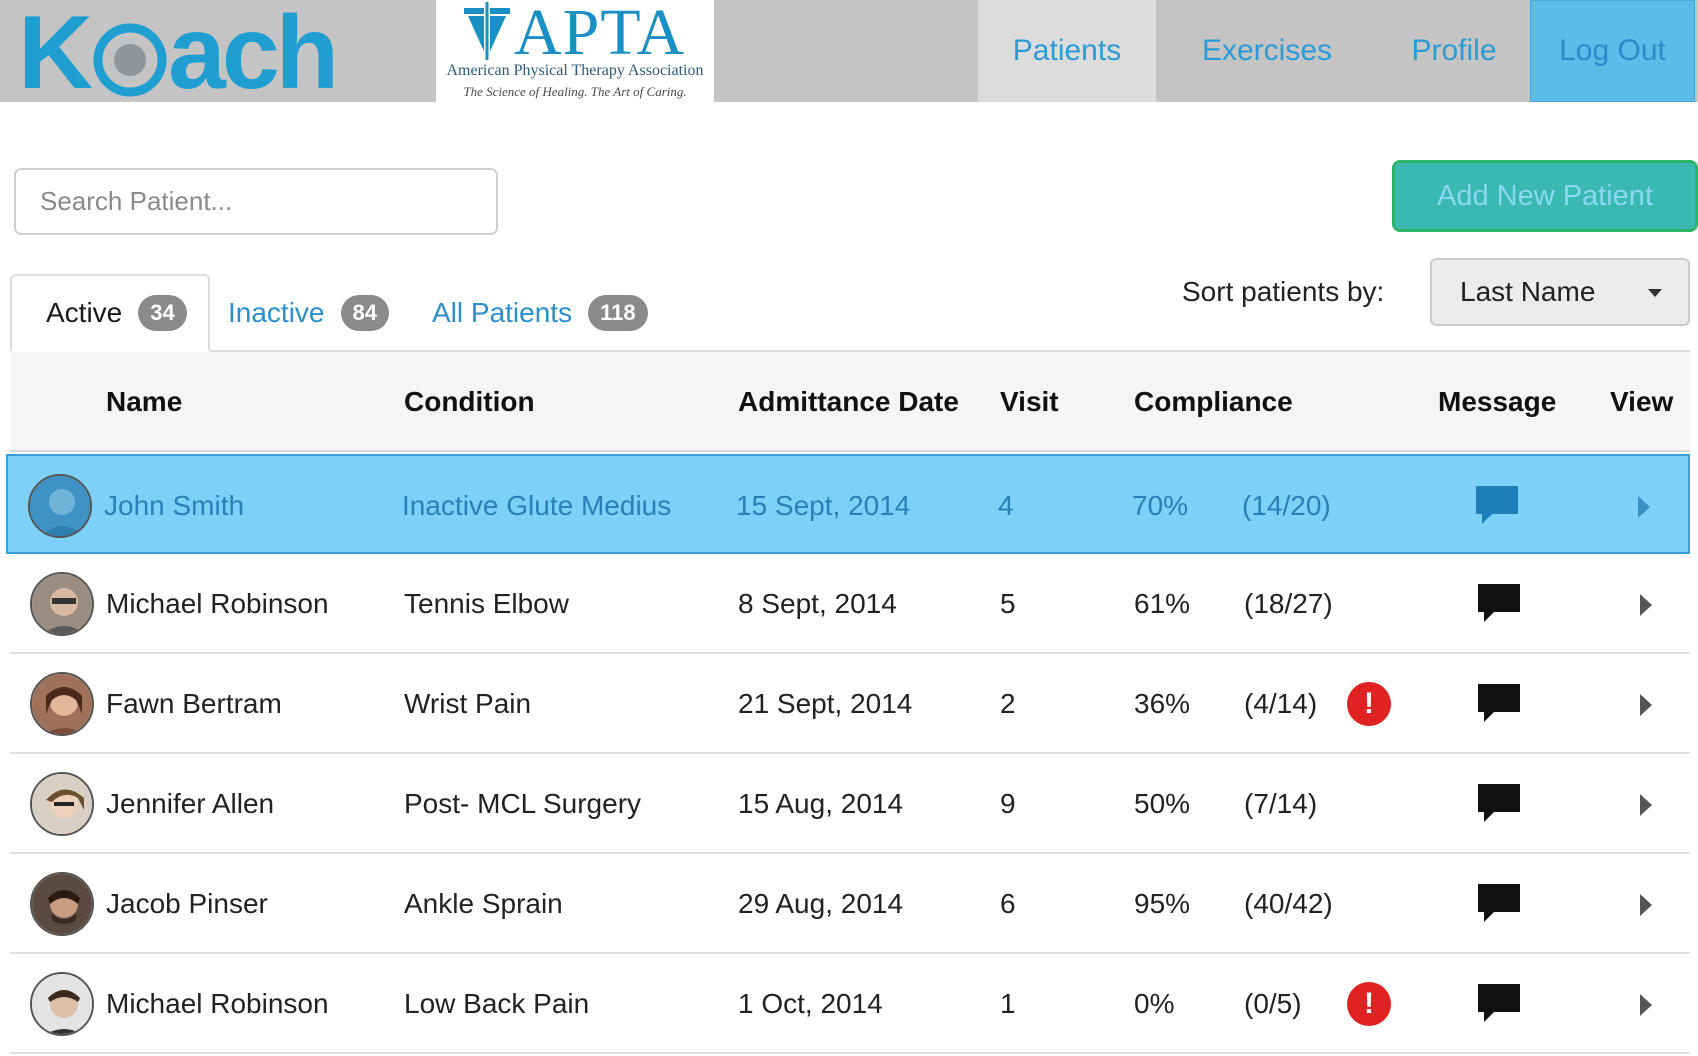  Describe the element at coordinates (1029, 402) in the screenshot. I see `column-header-visit: Visit` at that location.